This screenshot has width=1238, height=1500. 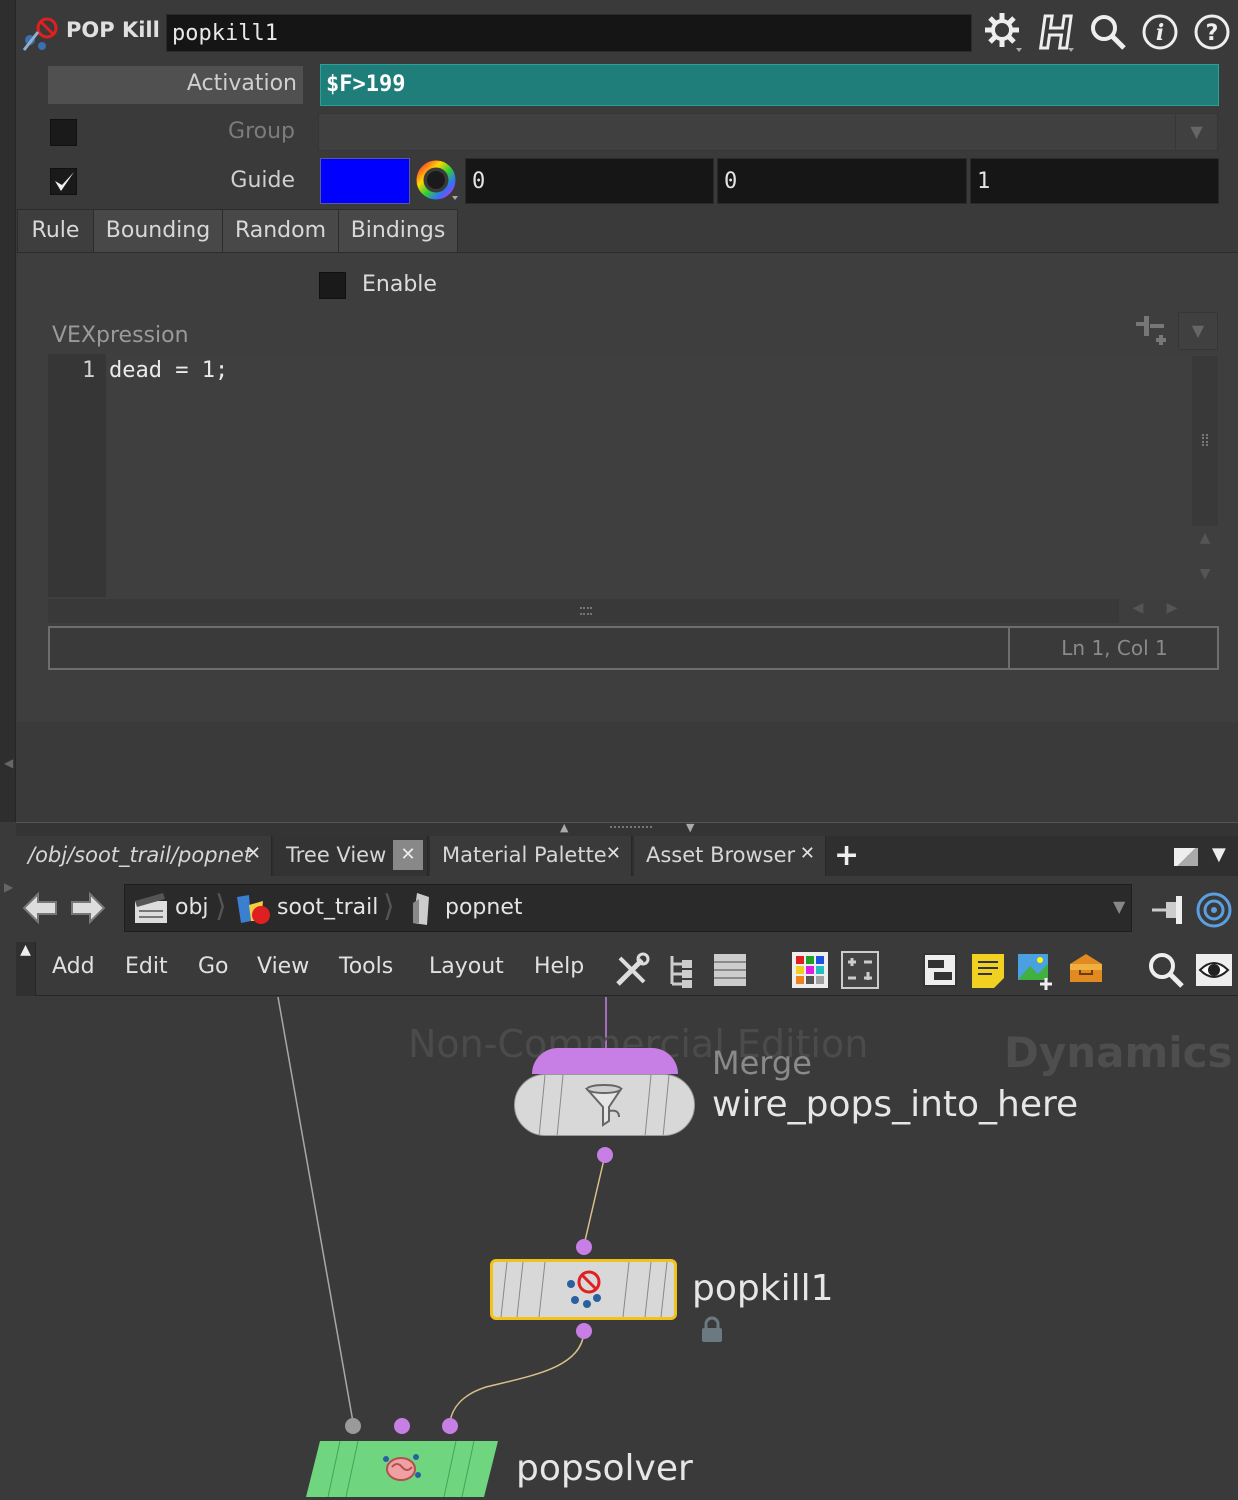 What do you see at coordinates (40, 34) in the screenshot?
I see `pop-kill-node-icon` at bounding box center [40, 34].